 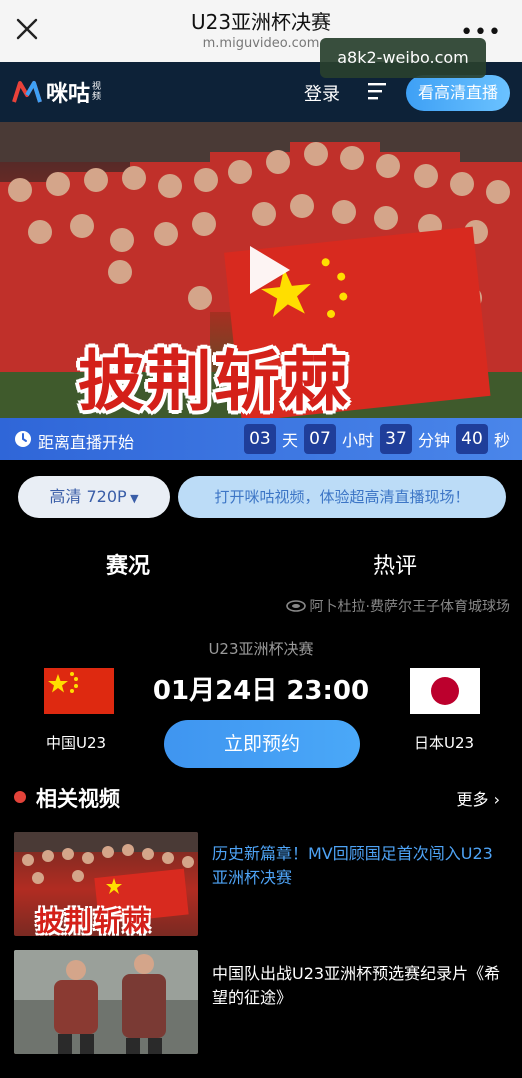 What do you see at coordinates (97, 92) in the screenshot?
I see `logo-subtext: 视频` at bounding box center [97, 92].